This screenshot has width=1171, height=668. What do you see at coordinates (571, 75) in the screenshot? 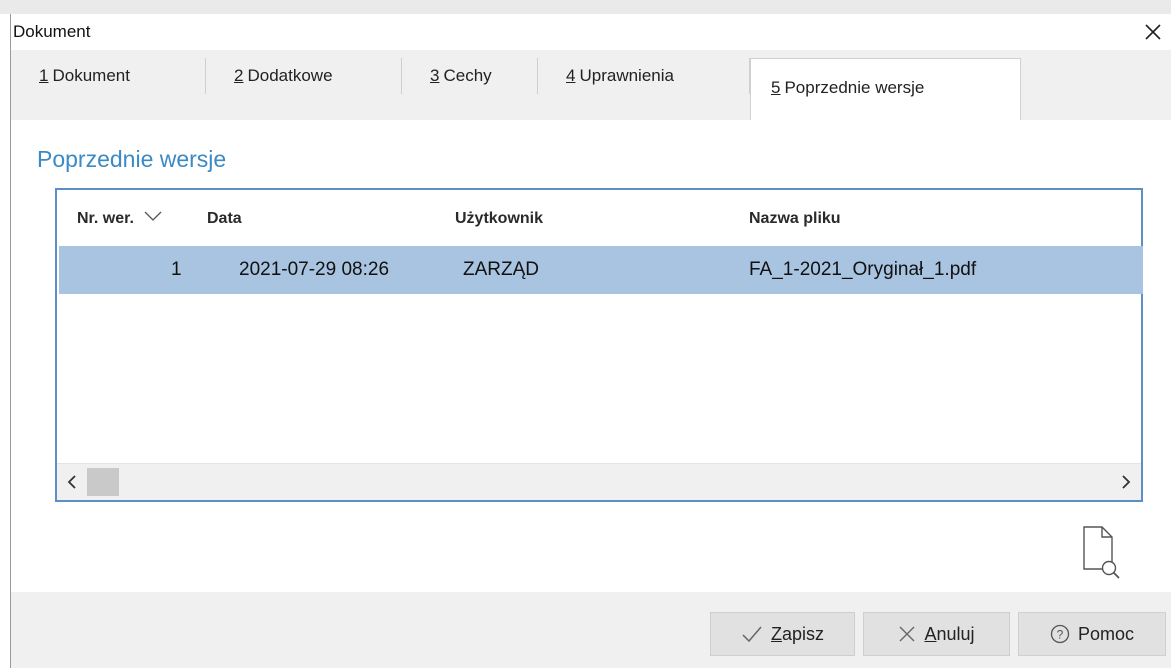
I see `tab-number: 4` at bounding box center [571, 75].